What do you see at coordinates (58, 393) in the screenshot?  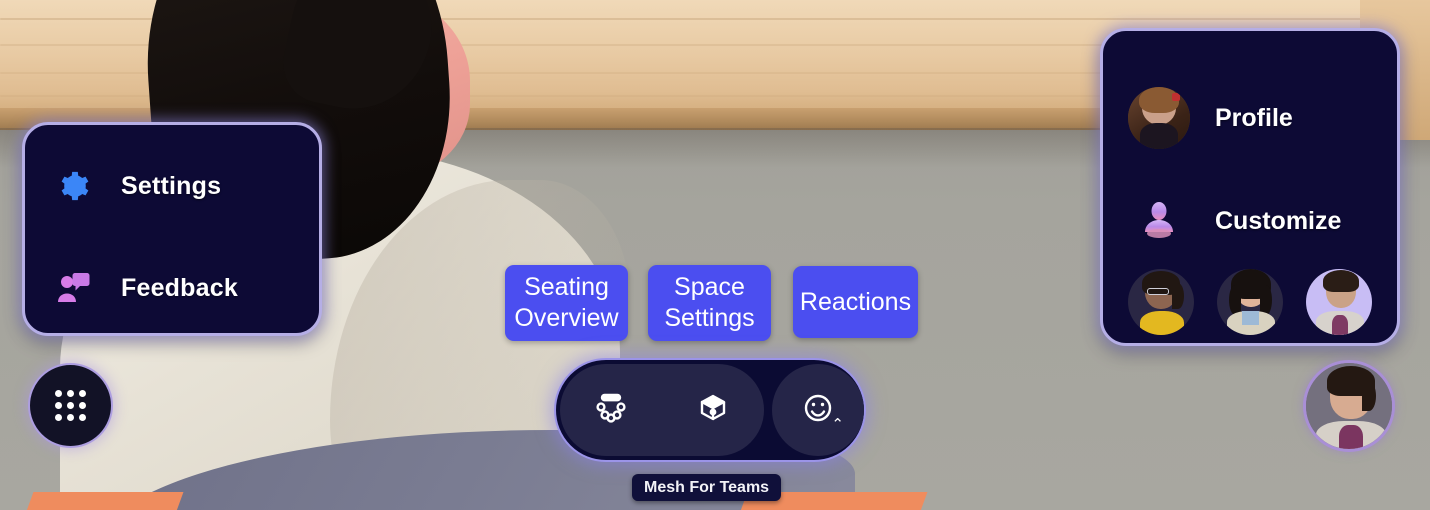 I see `grid-dots-icon` at bounding box center [58, 393].